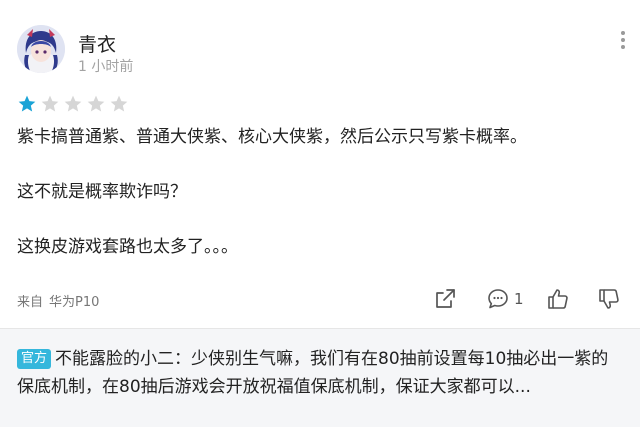 The image size is (640, 427). What do you see at coordinates (623, 43) in the screenshot?
I see `more-vertical-icon` at bounding box center [623, 43].